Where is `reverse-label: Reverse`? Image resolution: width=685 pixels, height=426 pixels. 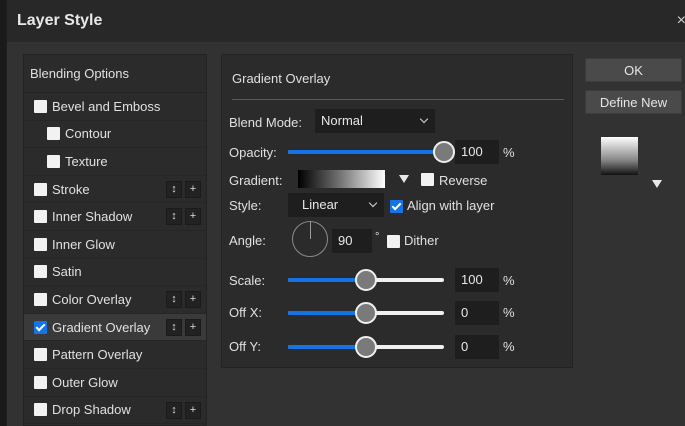
reverse-label: Reverse is located at coordinates (463, 180).